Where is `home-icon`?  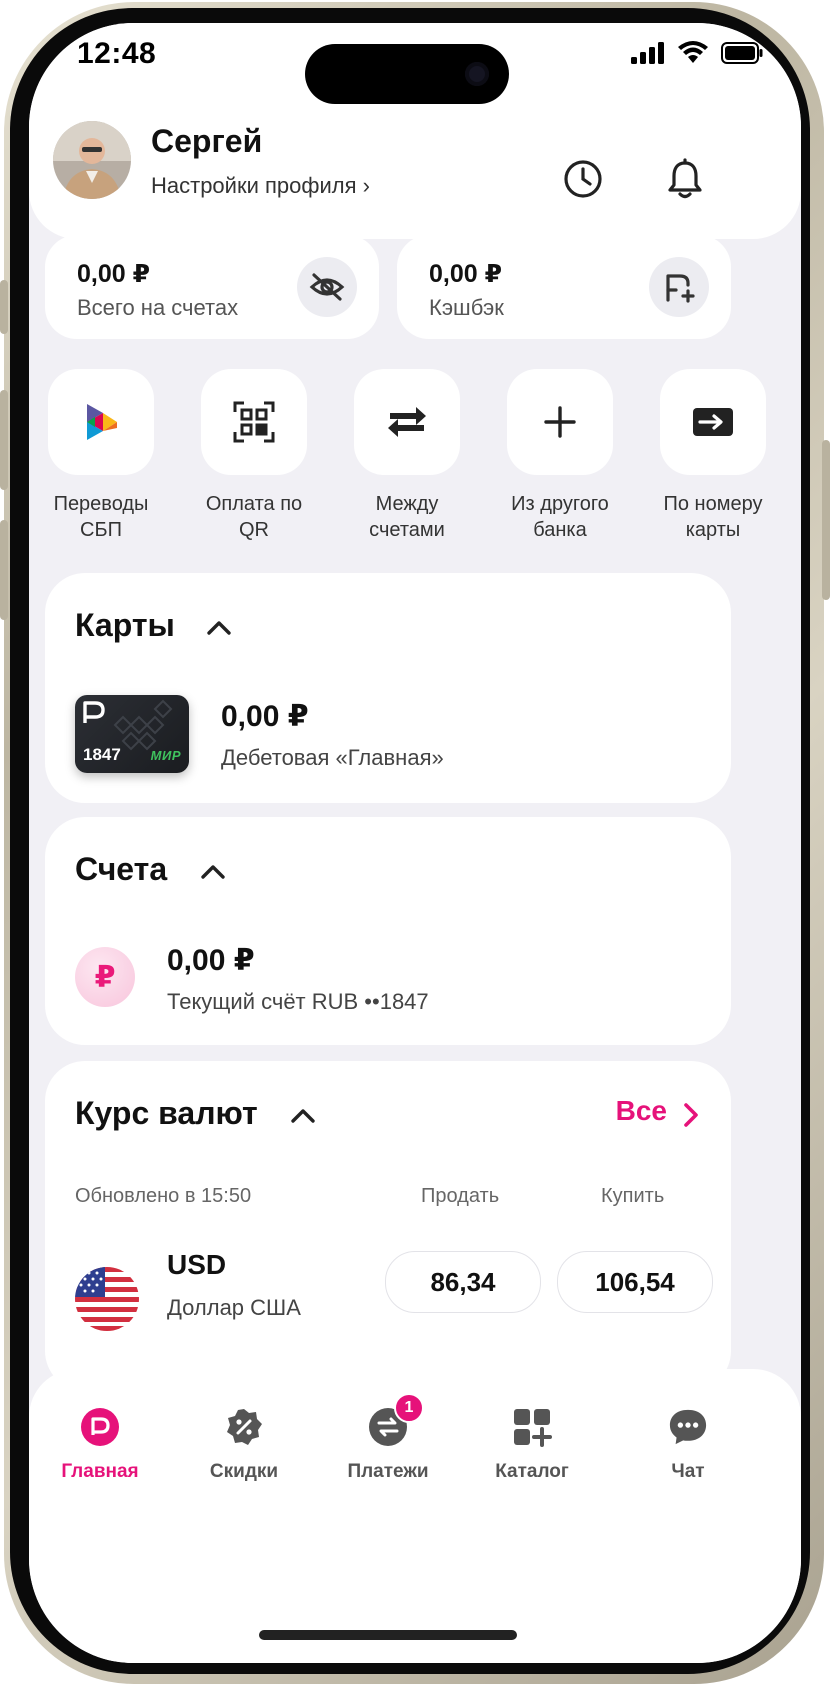
home-icon is located at coordinates (100, 1427).